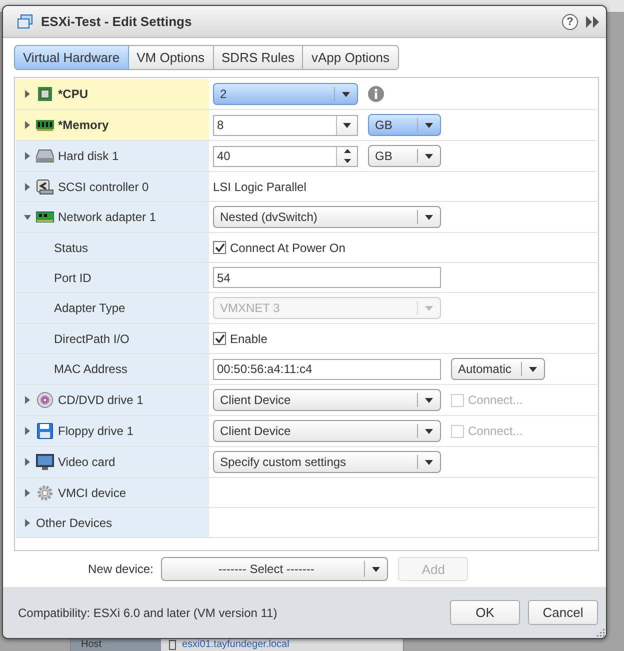 This screenshot has width=624, height=651. I want to click on vm-icon, so click(25, 22).